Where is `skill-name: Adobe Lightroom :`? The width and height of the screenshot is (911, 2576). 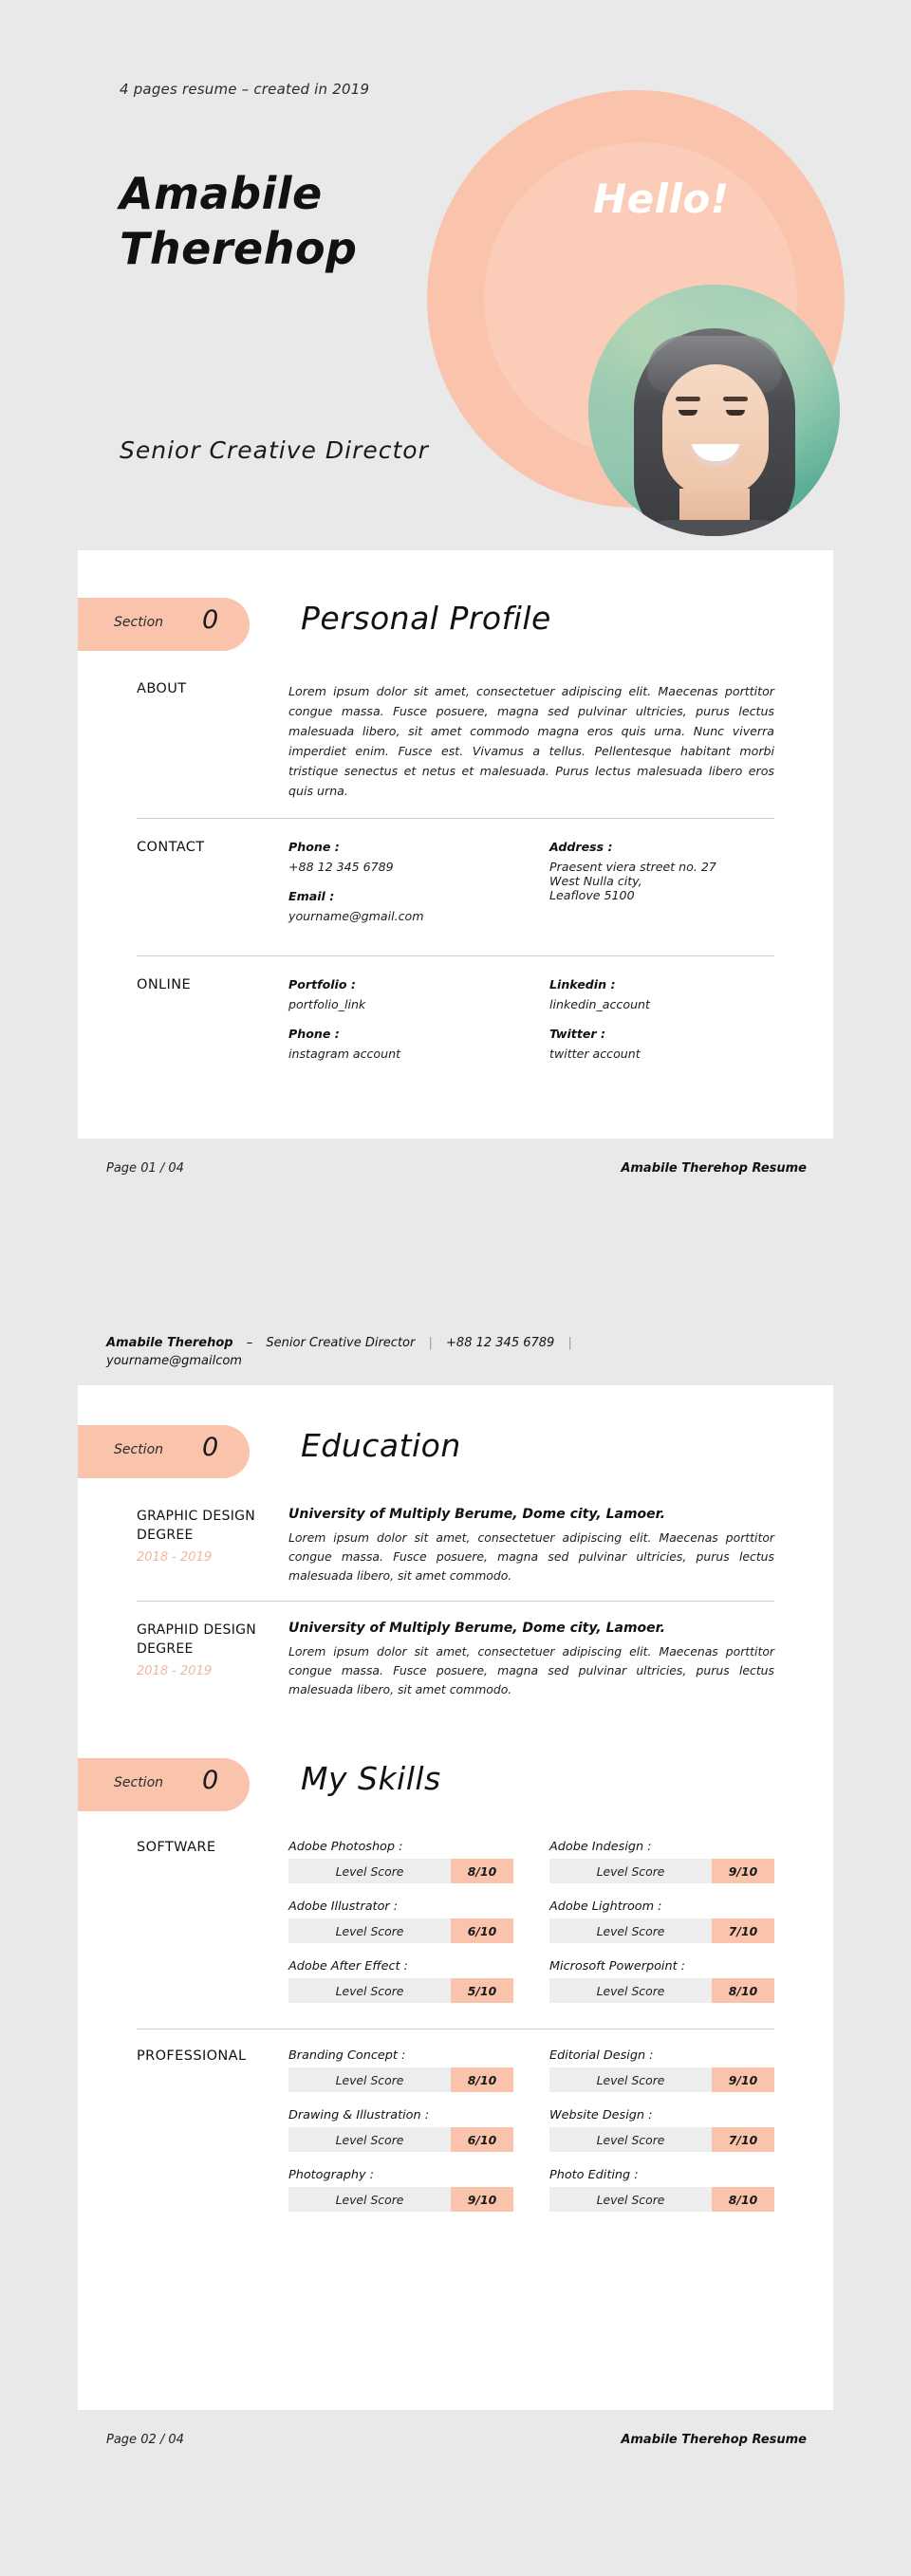 skill-name: Adobe Lightroom : is located at coordinates (605, 1907).